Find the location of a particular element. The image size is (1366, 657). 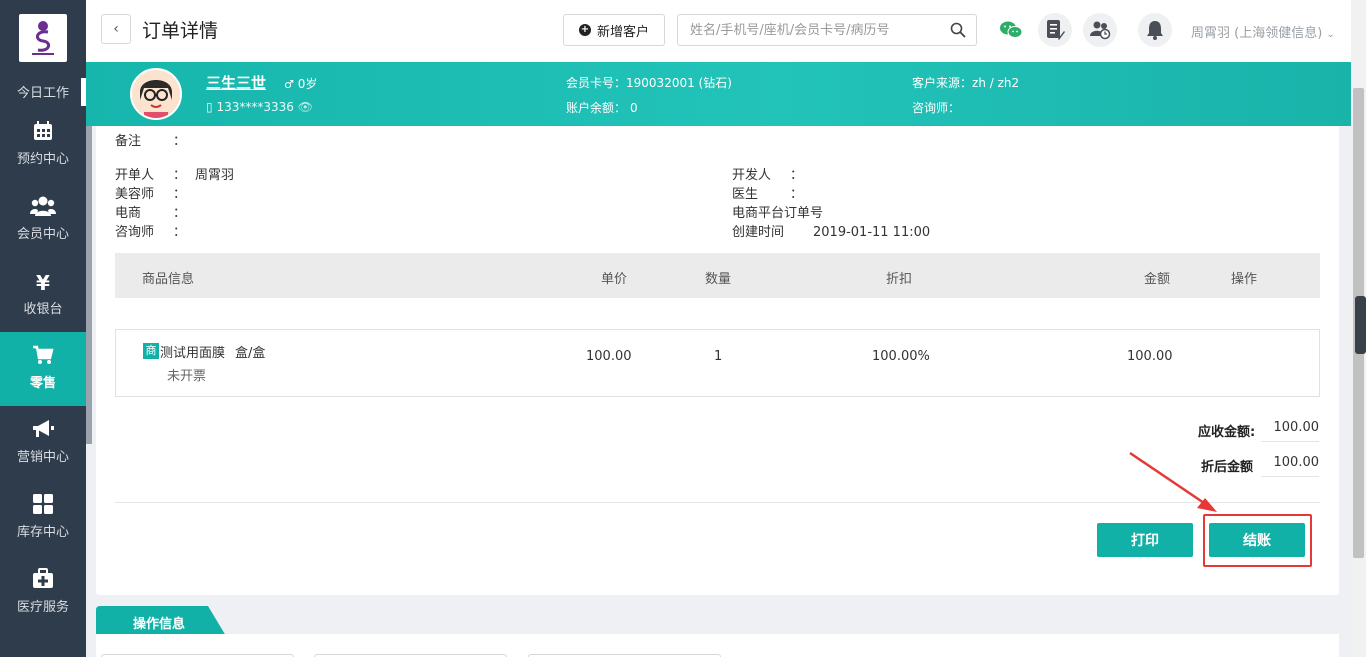

customer-search is located at coordinates (827, 30).